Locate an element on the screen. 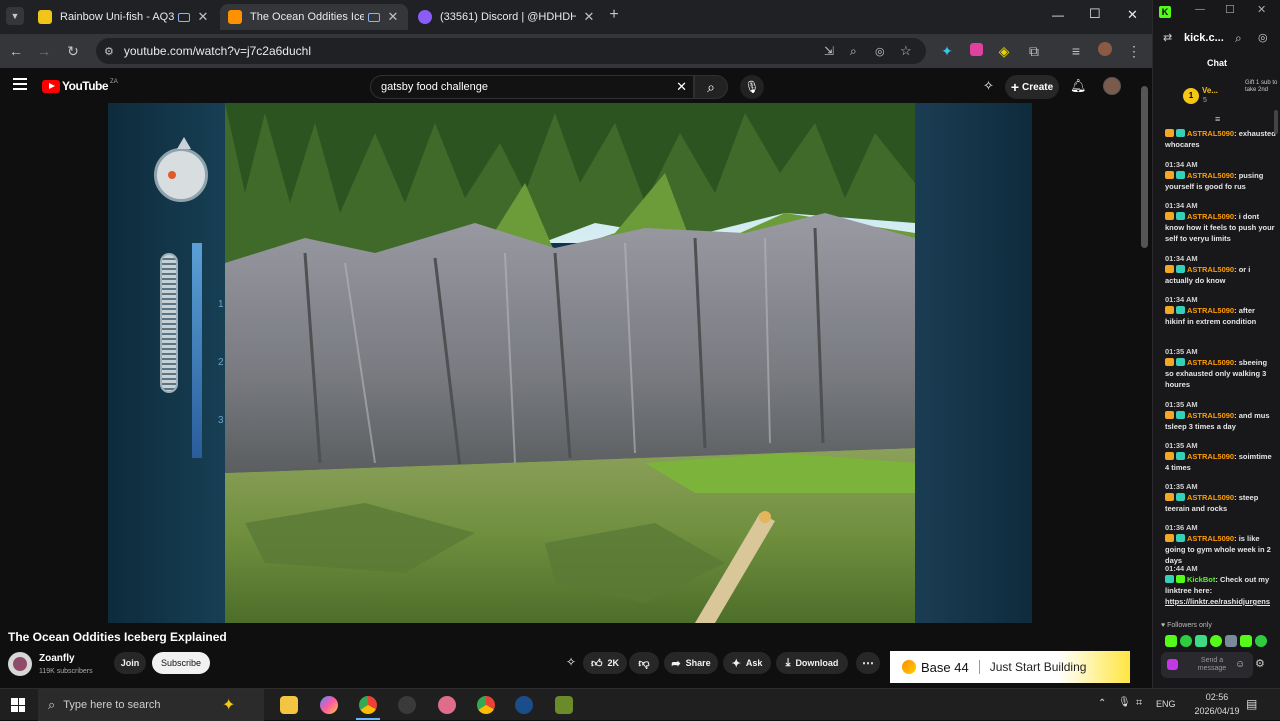  depth-scale is located at coordinates (197, 350).